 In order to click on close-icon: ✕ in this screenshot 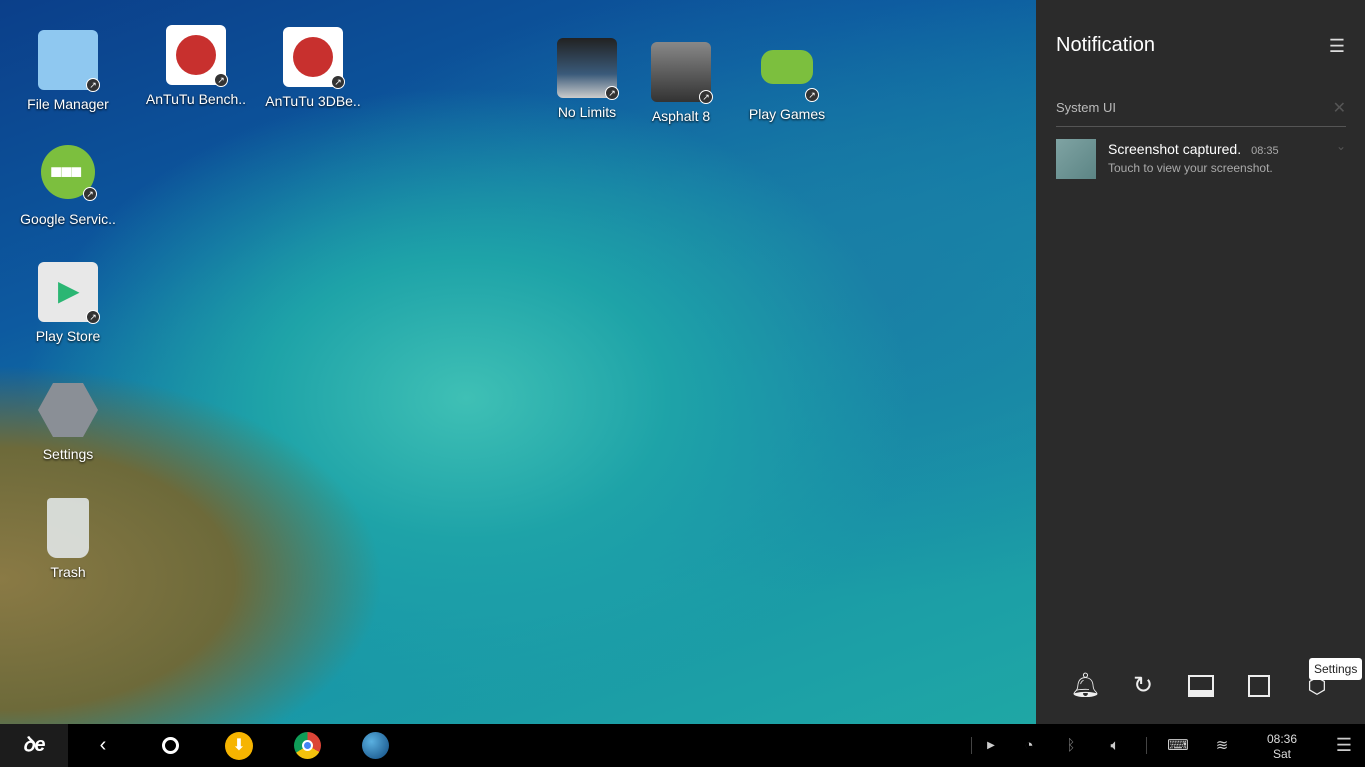, I will do `click(1339, 108)`.